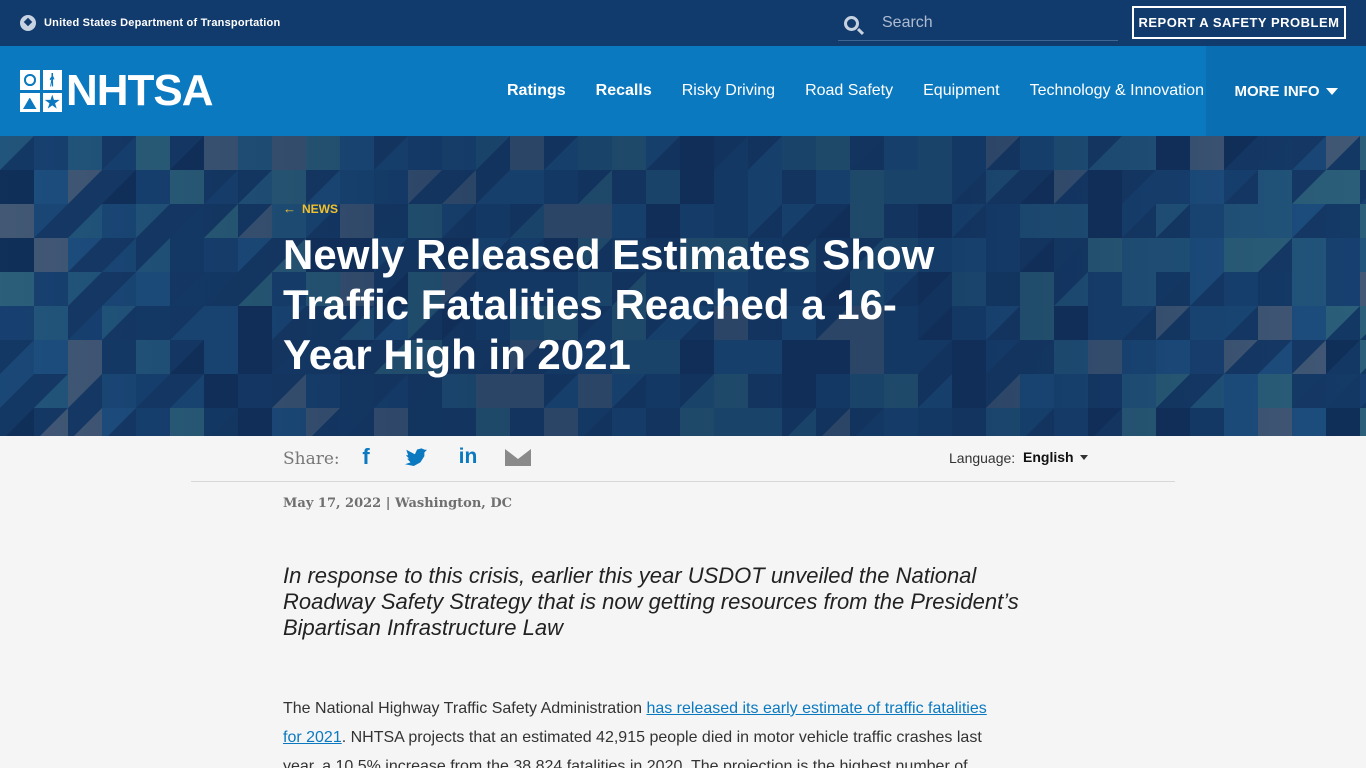  What do you see at coordinates (728, 91) in the screenshot?
I see `nav-link-risky-driving: Risky Driving` at bounding box center [728, 91].